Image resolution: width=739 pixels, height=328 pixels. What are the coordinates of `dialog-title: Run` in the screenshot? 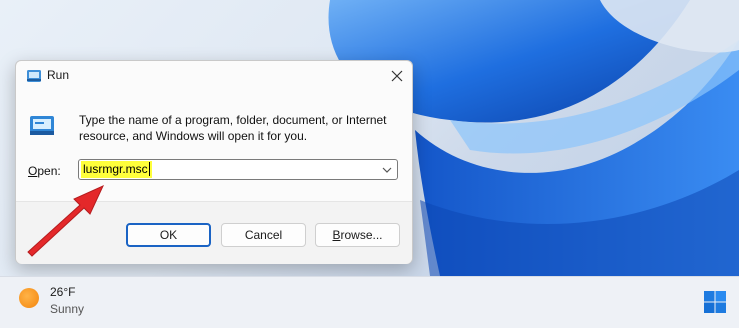 It's located at (58, 75).